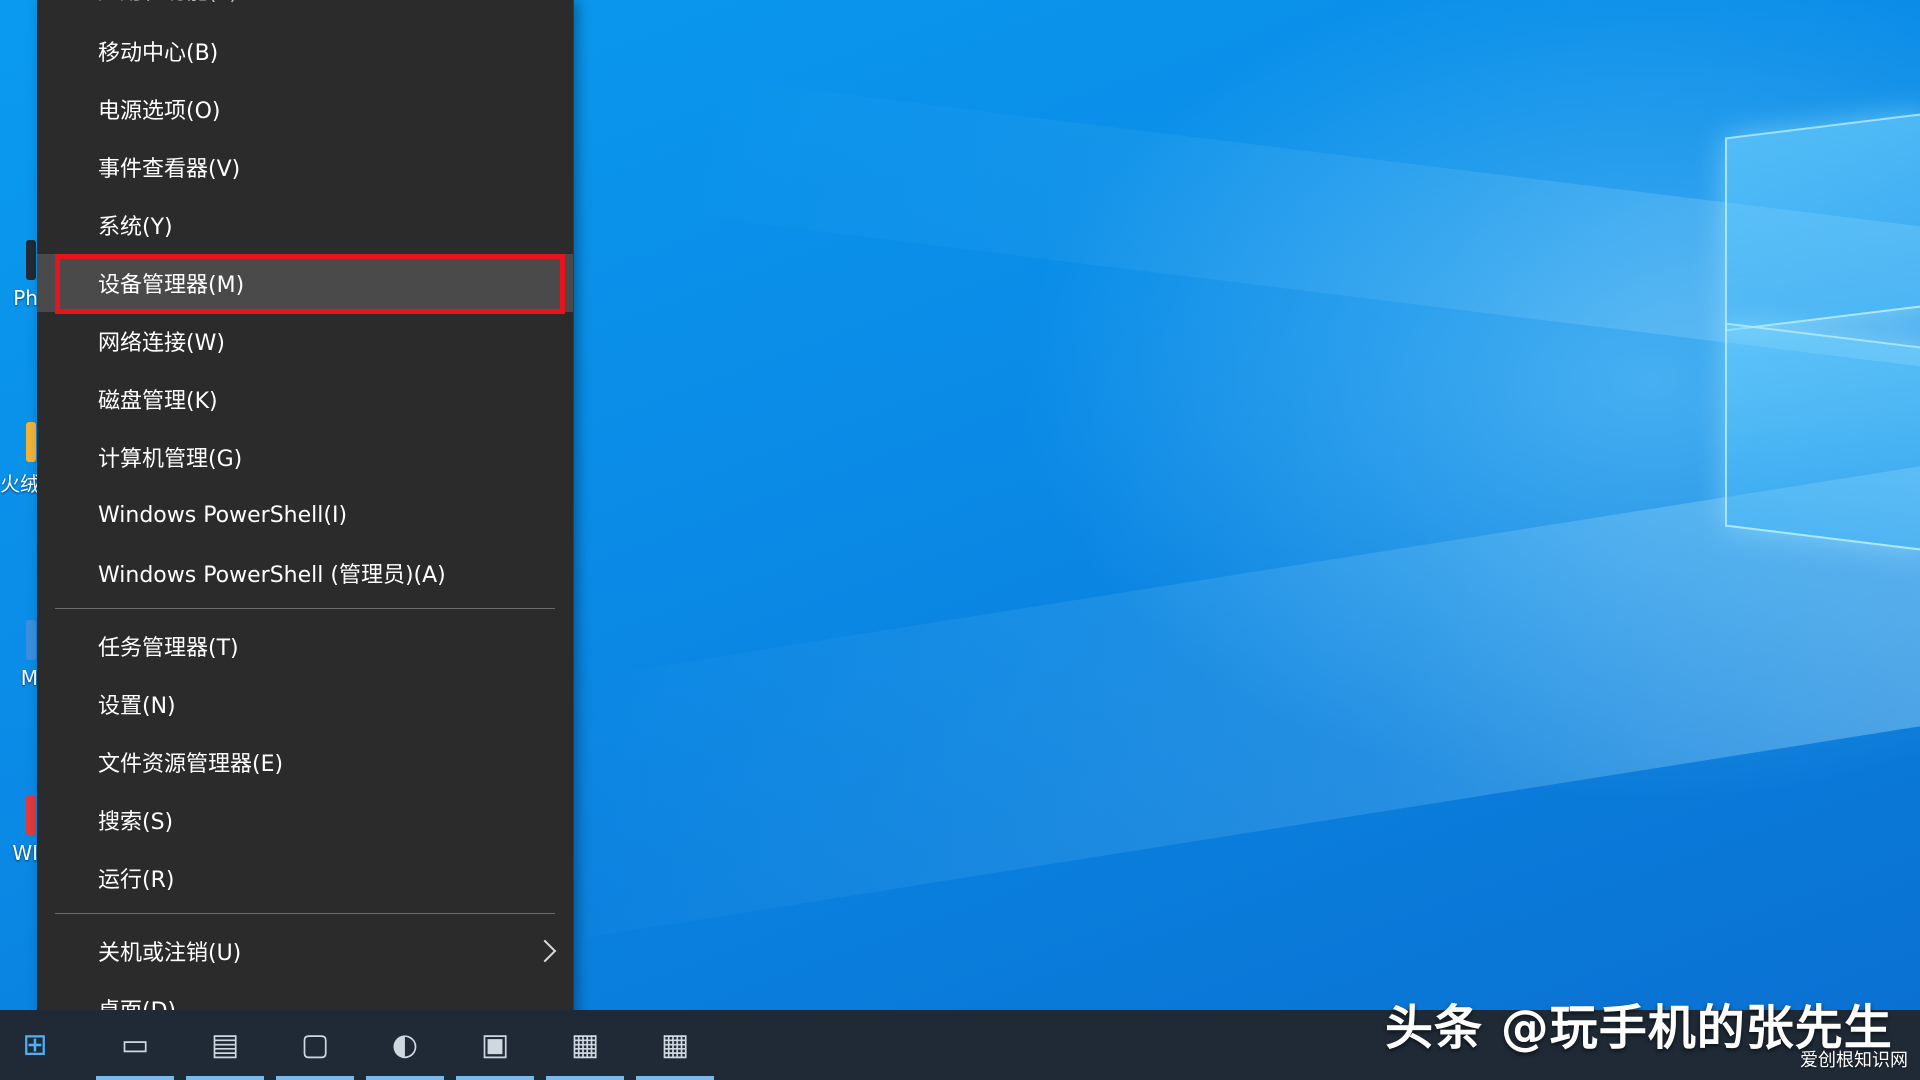 Image resolution: width=1920 pixels, height=1080 pixels. What do you see at coordinates (19, 275) in the screenshot?
I see `desktop-icon: Ph` at bounding box center [19, 275].